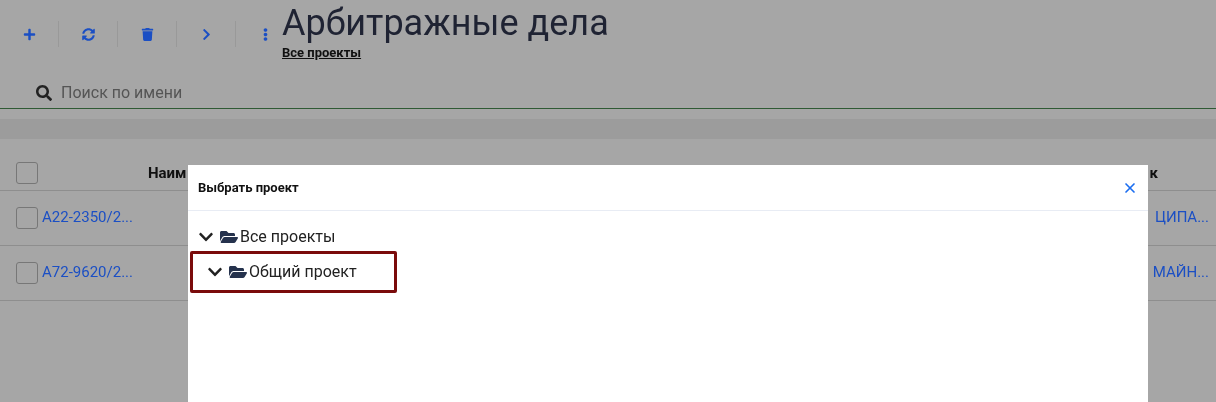 The height and width of the screenshot is (402, 1216). I want to click on tree-item-label: Общий проект, so click(303, 272).